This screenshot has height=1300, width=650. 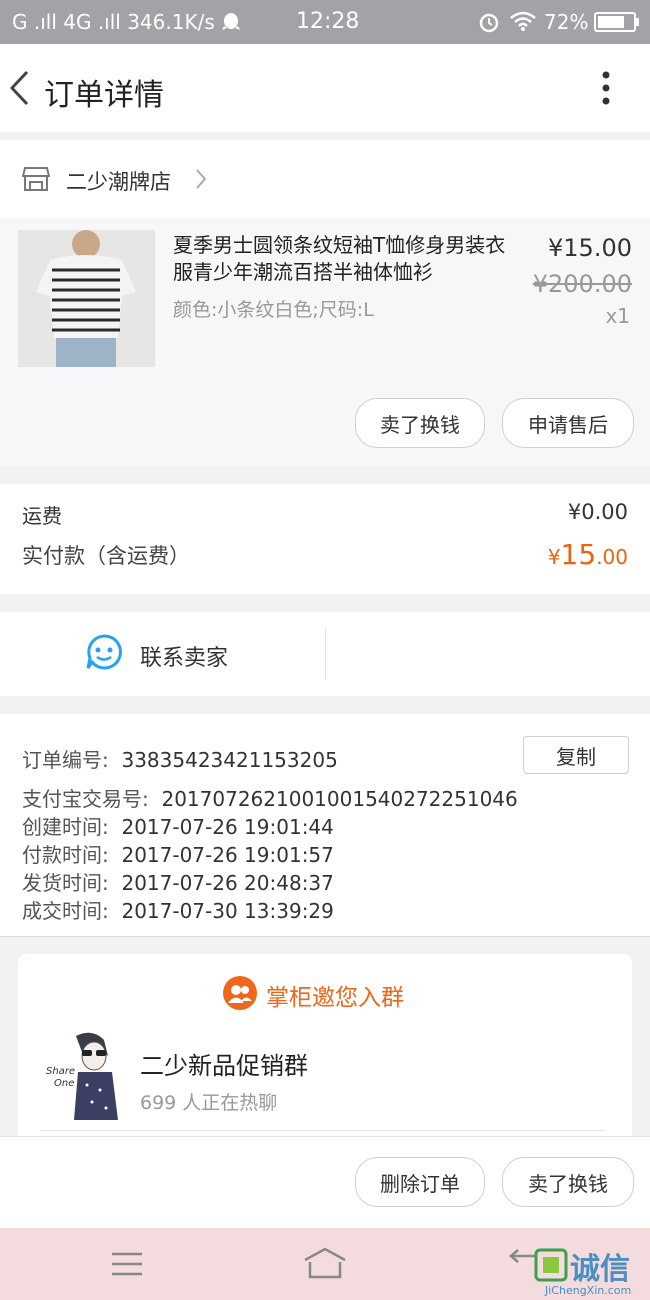 What do you see at coordinates (184, 658) in the screenshot?
I see `contact-seller-label: 联系卖家` at bounding box center [184, 658].